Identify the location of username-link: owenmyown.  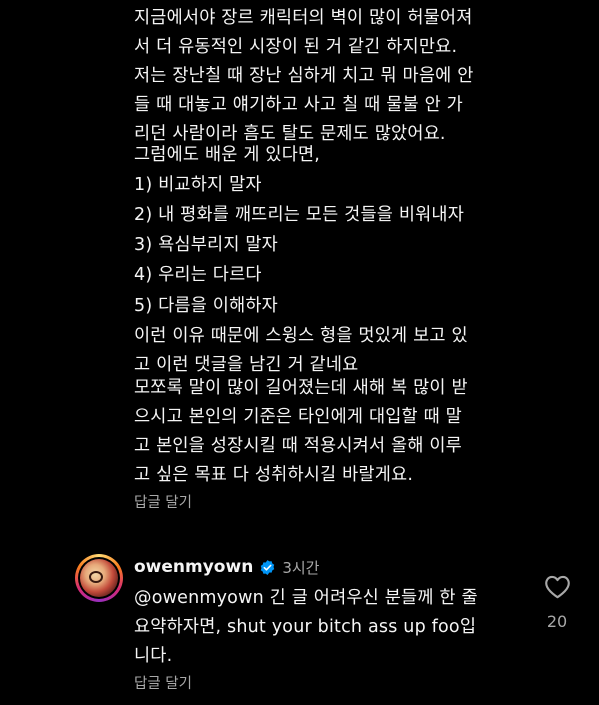
(193, 567).